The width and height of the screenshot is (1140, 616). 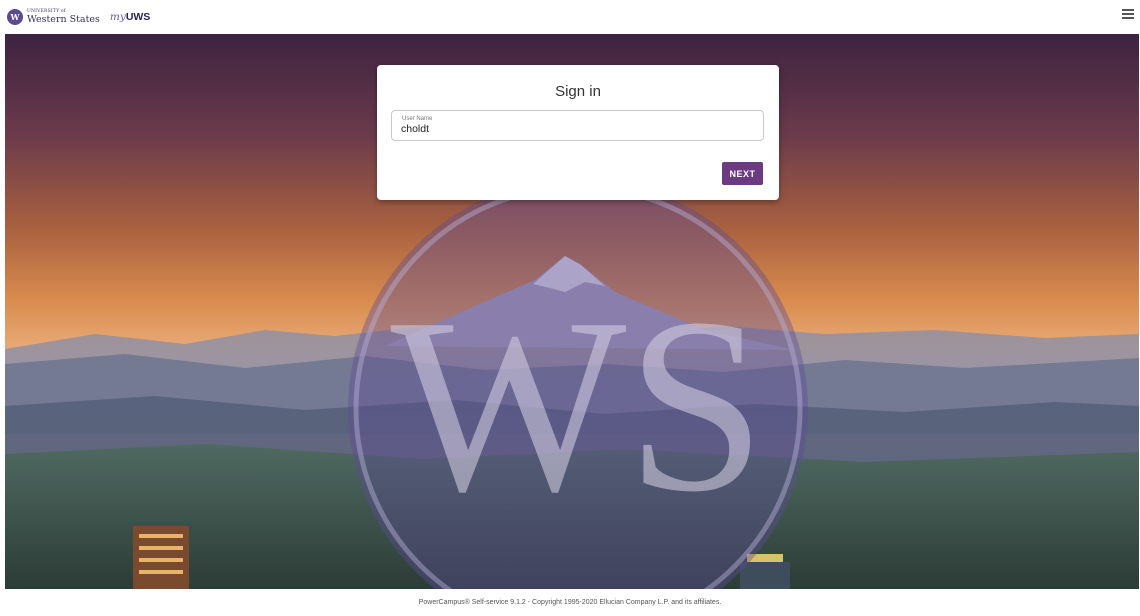 I want to click on username-input, so click(x=571, y=129).